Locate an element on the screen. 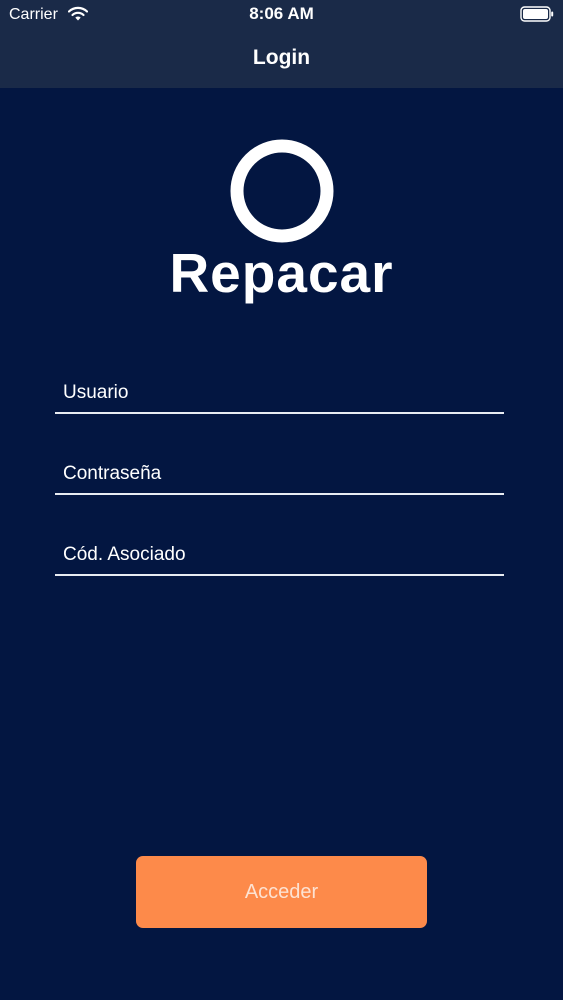 The height and width of the screenshot is (1000, 563). brand-logo-text: Repacar is located at coordinates (281, 273).